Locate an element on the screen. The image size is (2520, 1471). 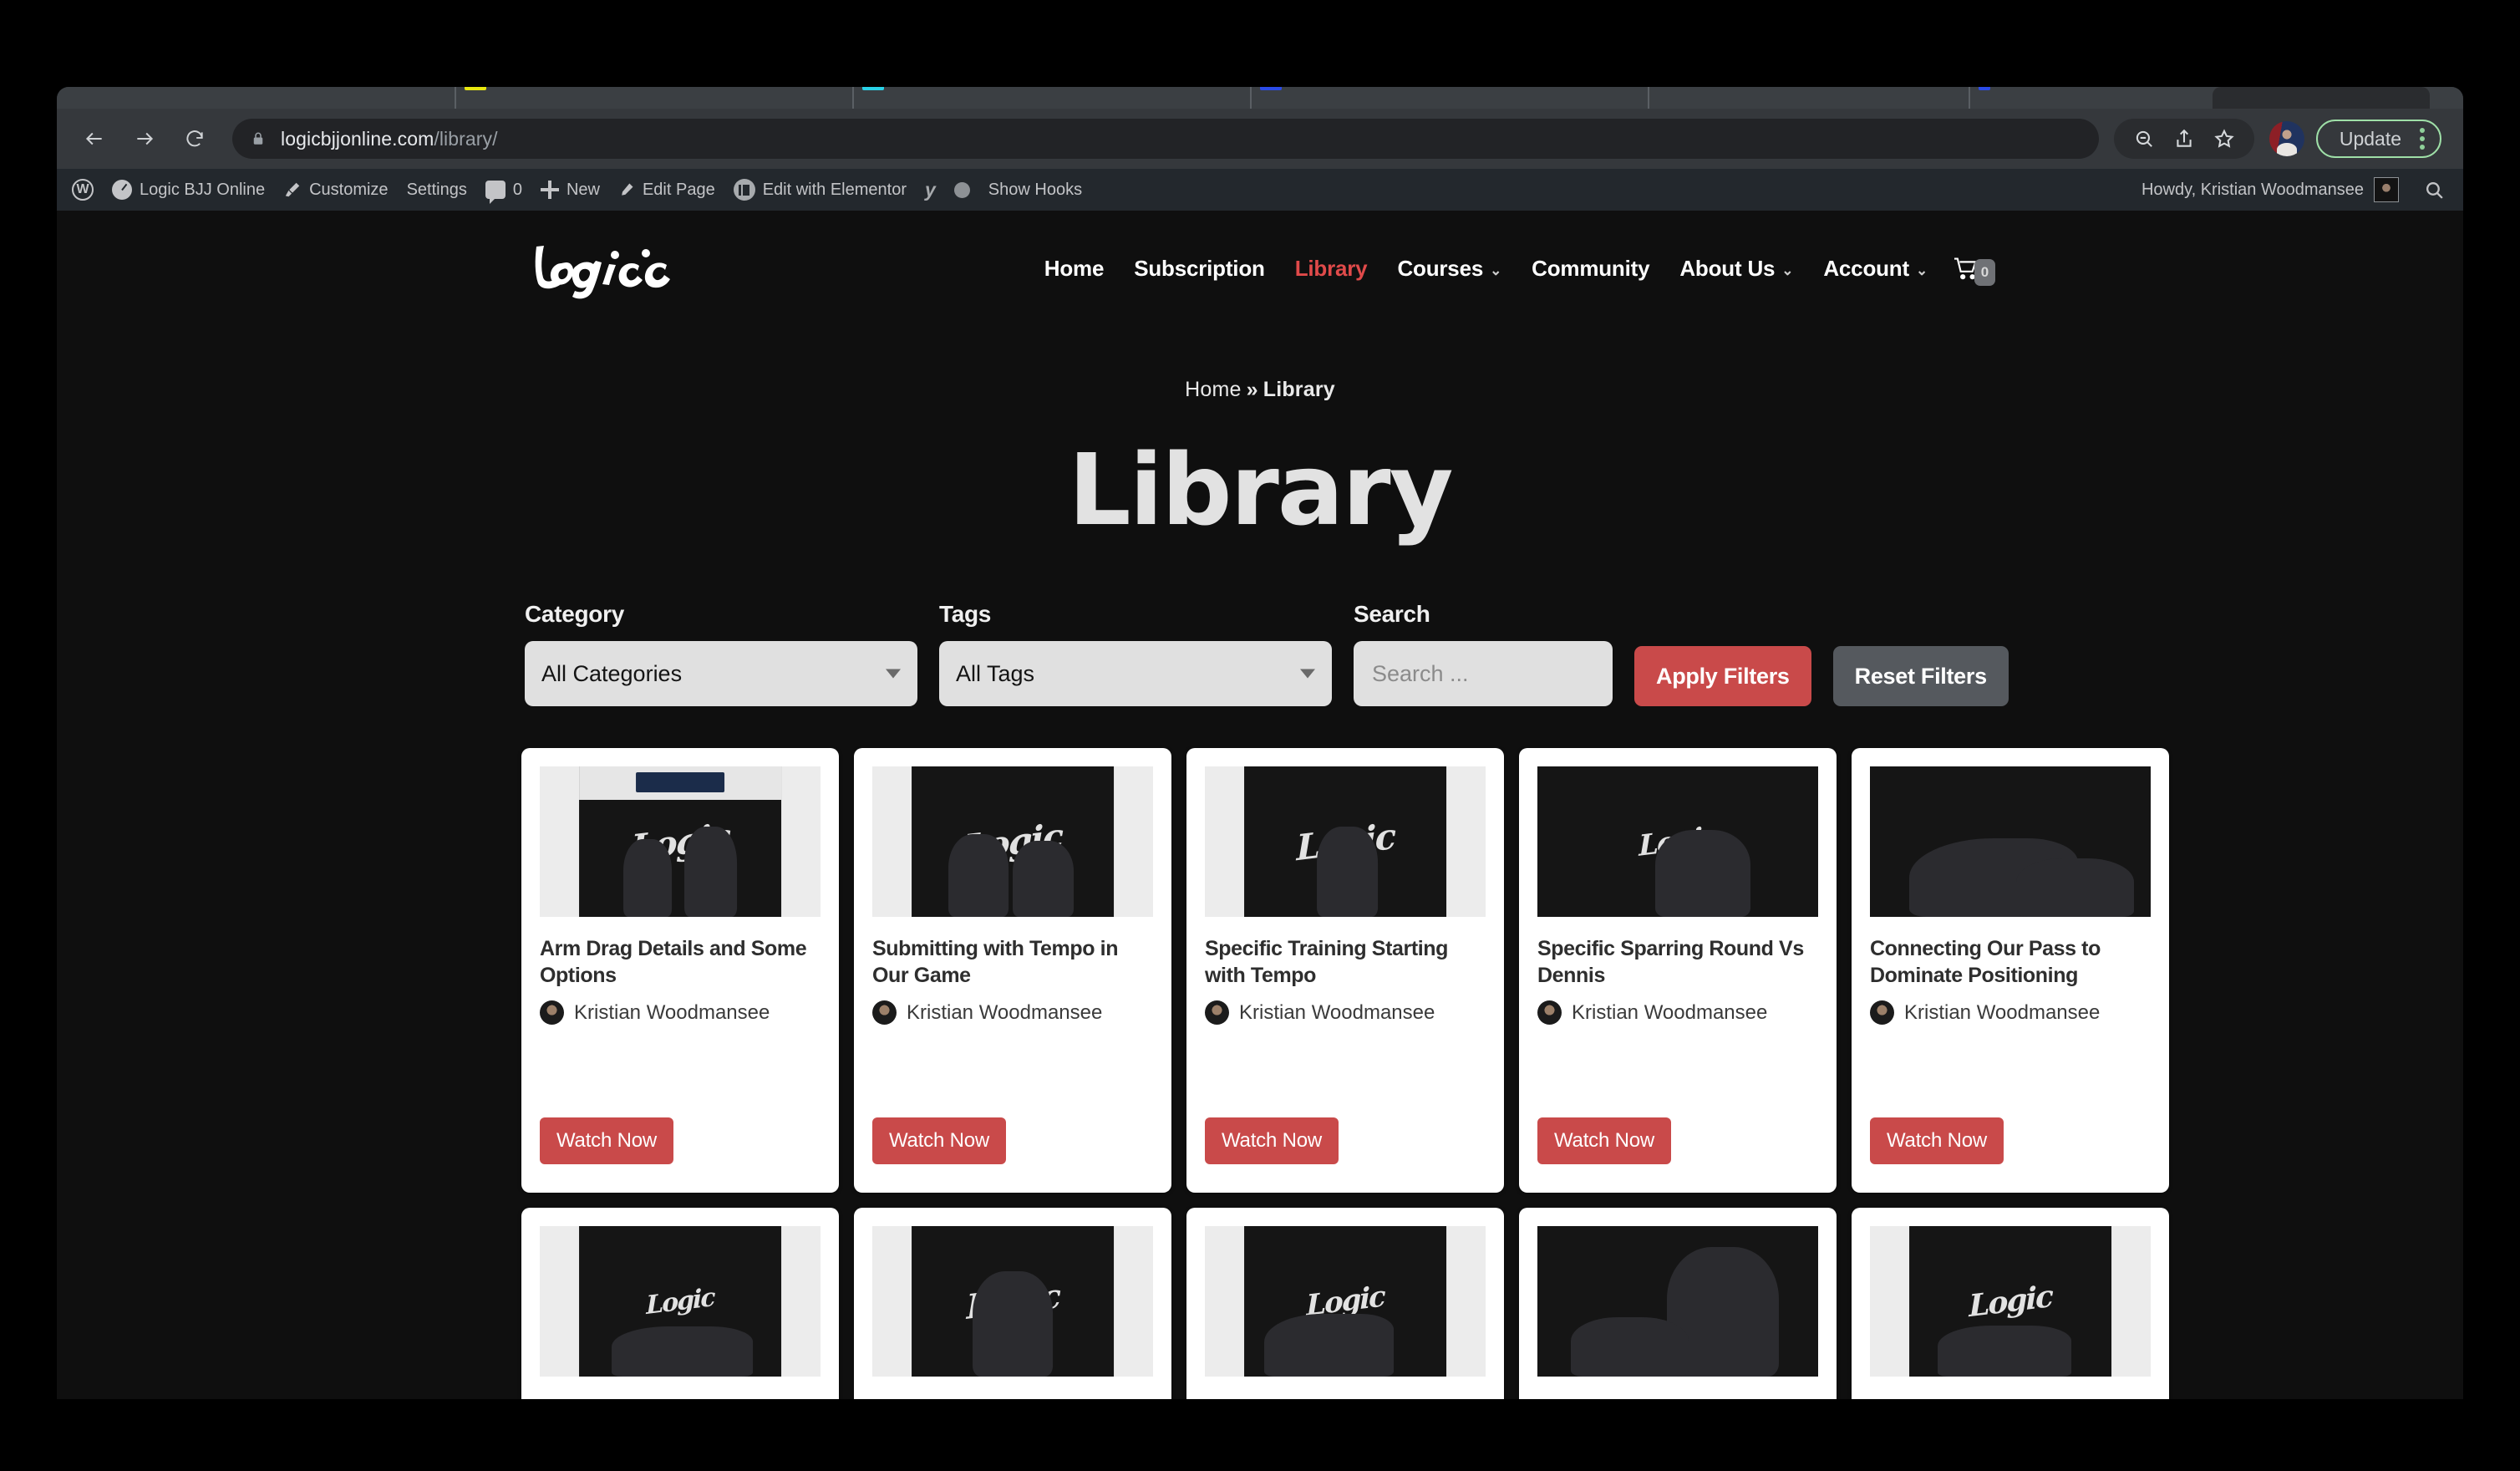
toolbar-right-group: Update is located at coordinates (2277, 139).